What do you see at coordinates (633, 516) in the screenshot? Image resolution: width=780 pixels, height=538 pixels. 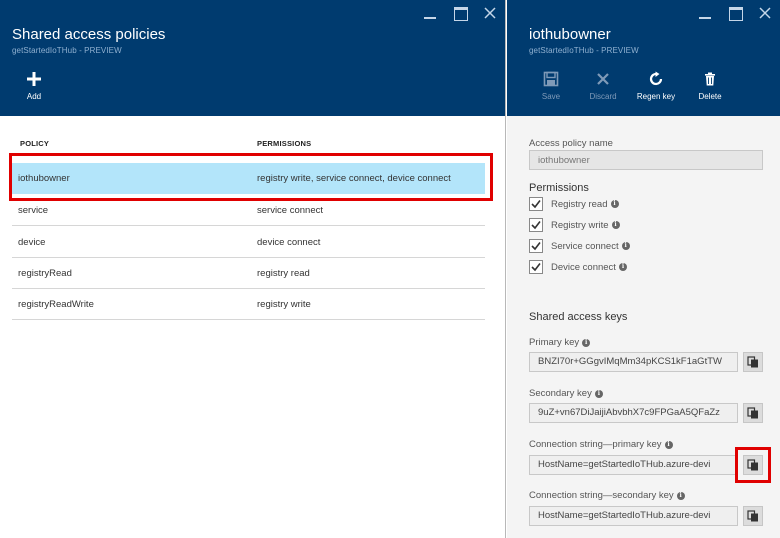 I see `connection-string-secondary-field: HostName=getStartedIoTHub.azure-devi` at bounding box center [633, 516].